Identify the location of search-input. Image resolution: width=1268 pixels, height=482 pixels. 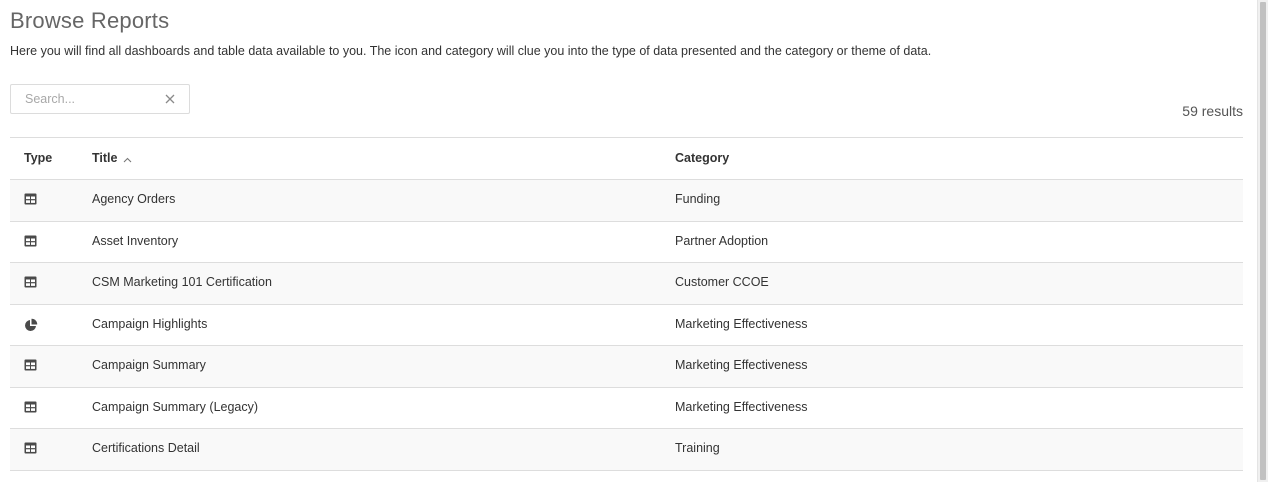
(86, 99).